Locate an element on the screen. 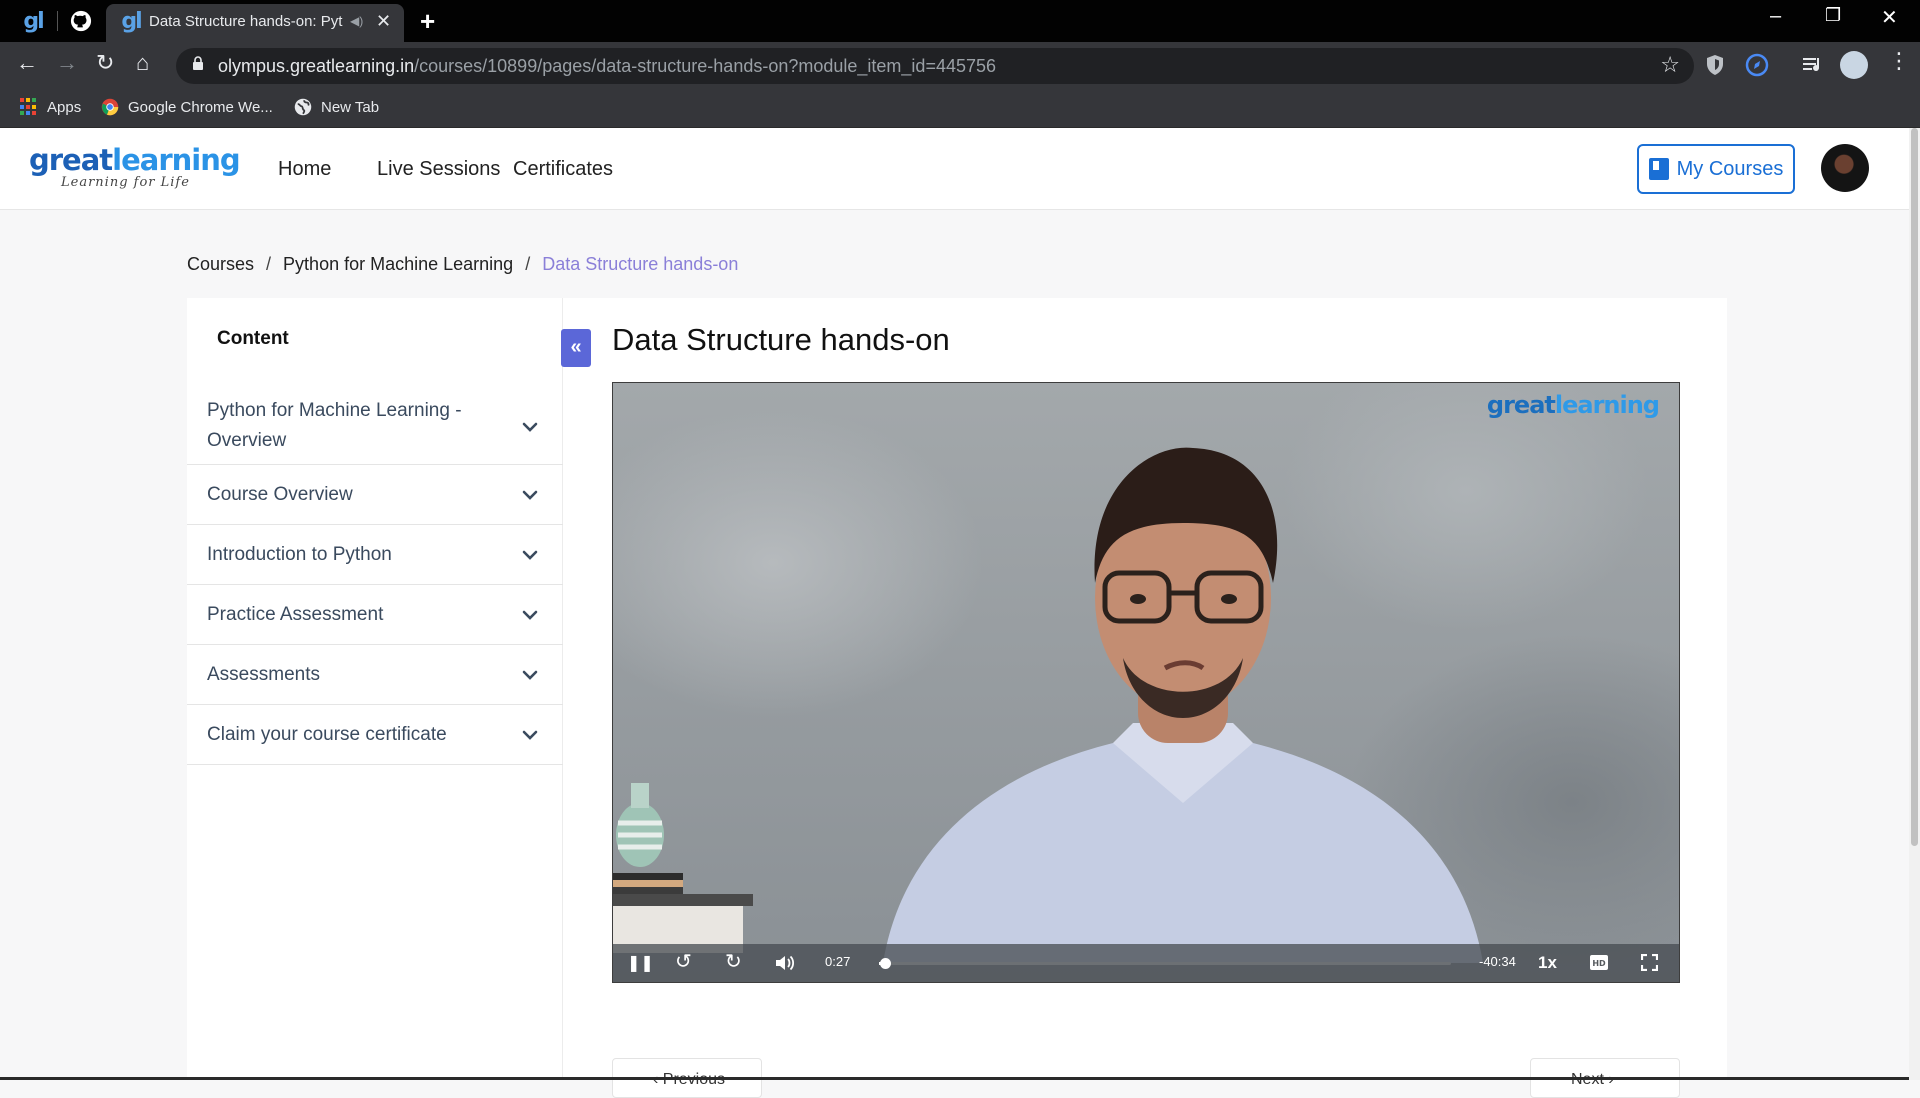  page-title: Data Structure hands-on is located at coordinates (781, 339).